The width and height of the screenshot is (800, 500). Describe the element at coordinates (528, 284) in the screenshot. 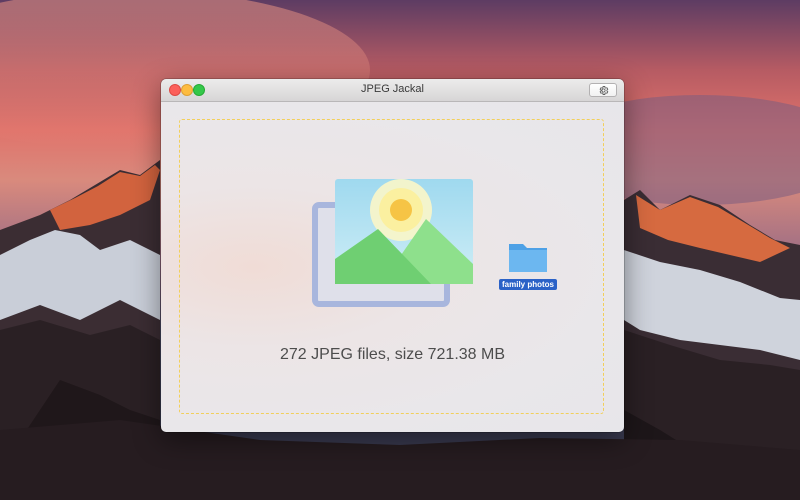

I see `folder-name-label: family photos` at that location.